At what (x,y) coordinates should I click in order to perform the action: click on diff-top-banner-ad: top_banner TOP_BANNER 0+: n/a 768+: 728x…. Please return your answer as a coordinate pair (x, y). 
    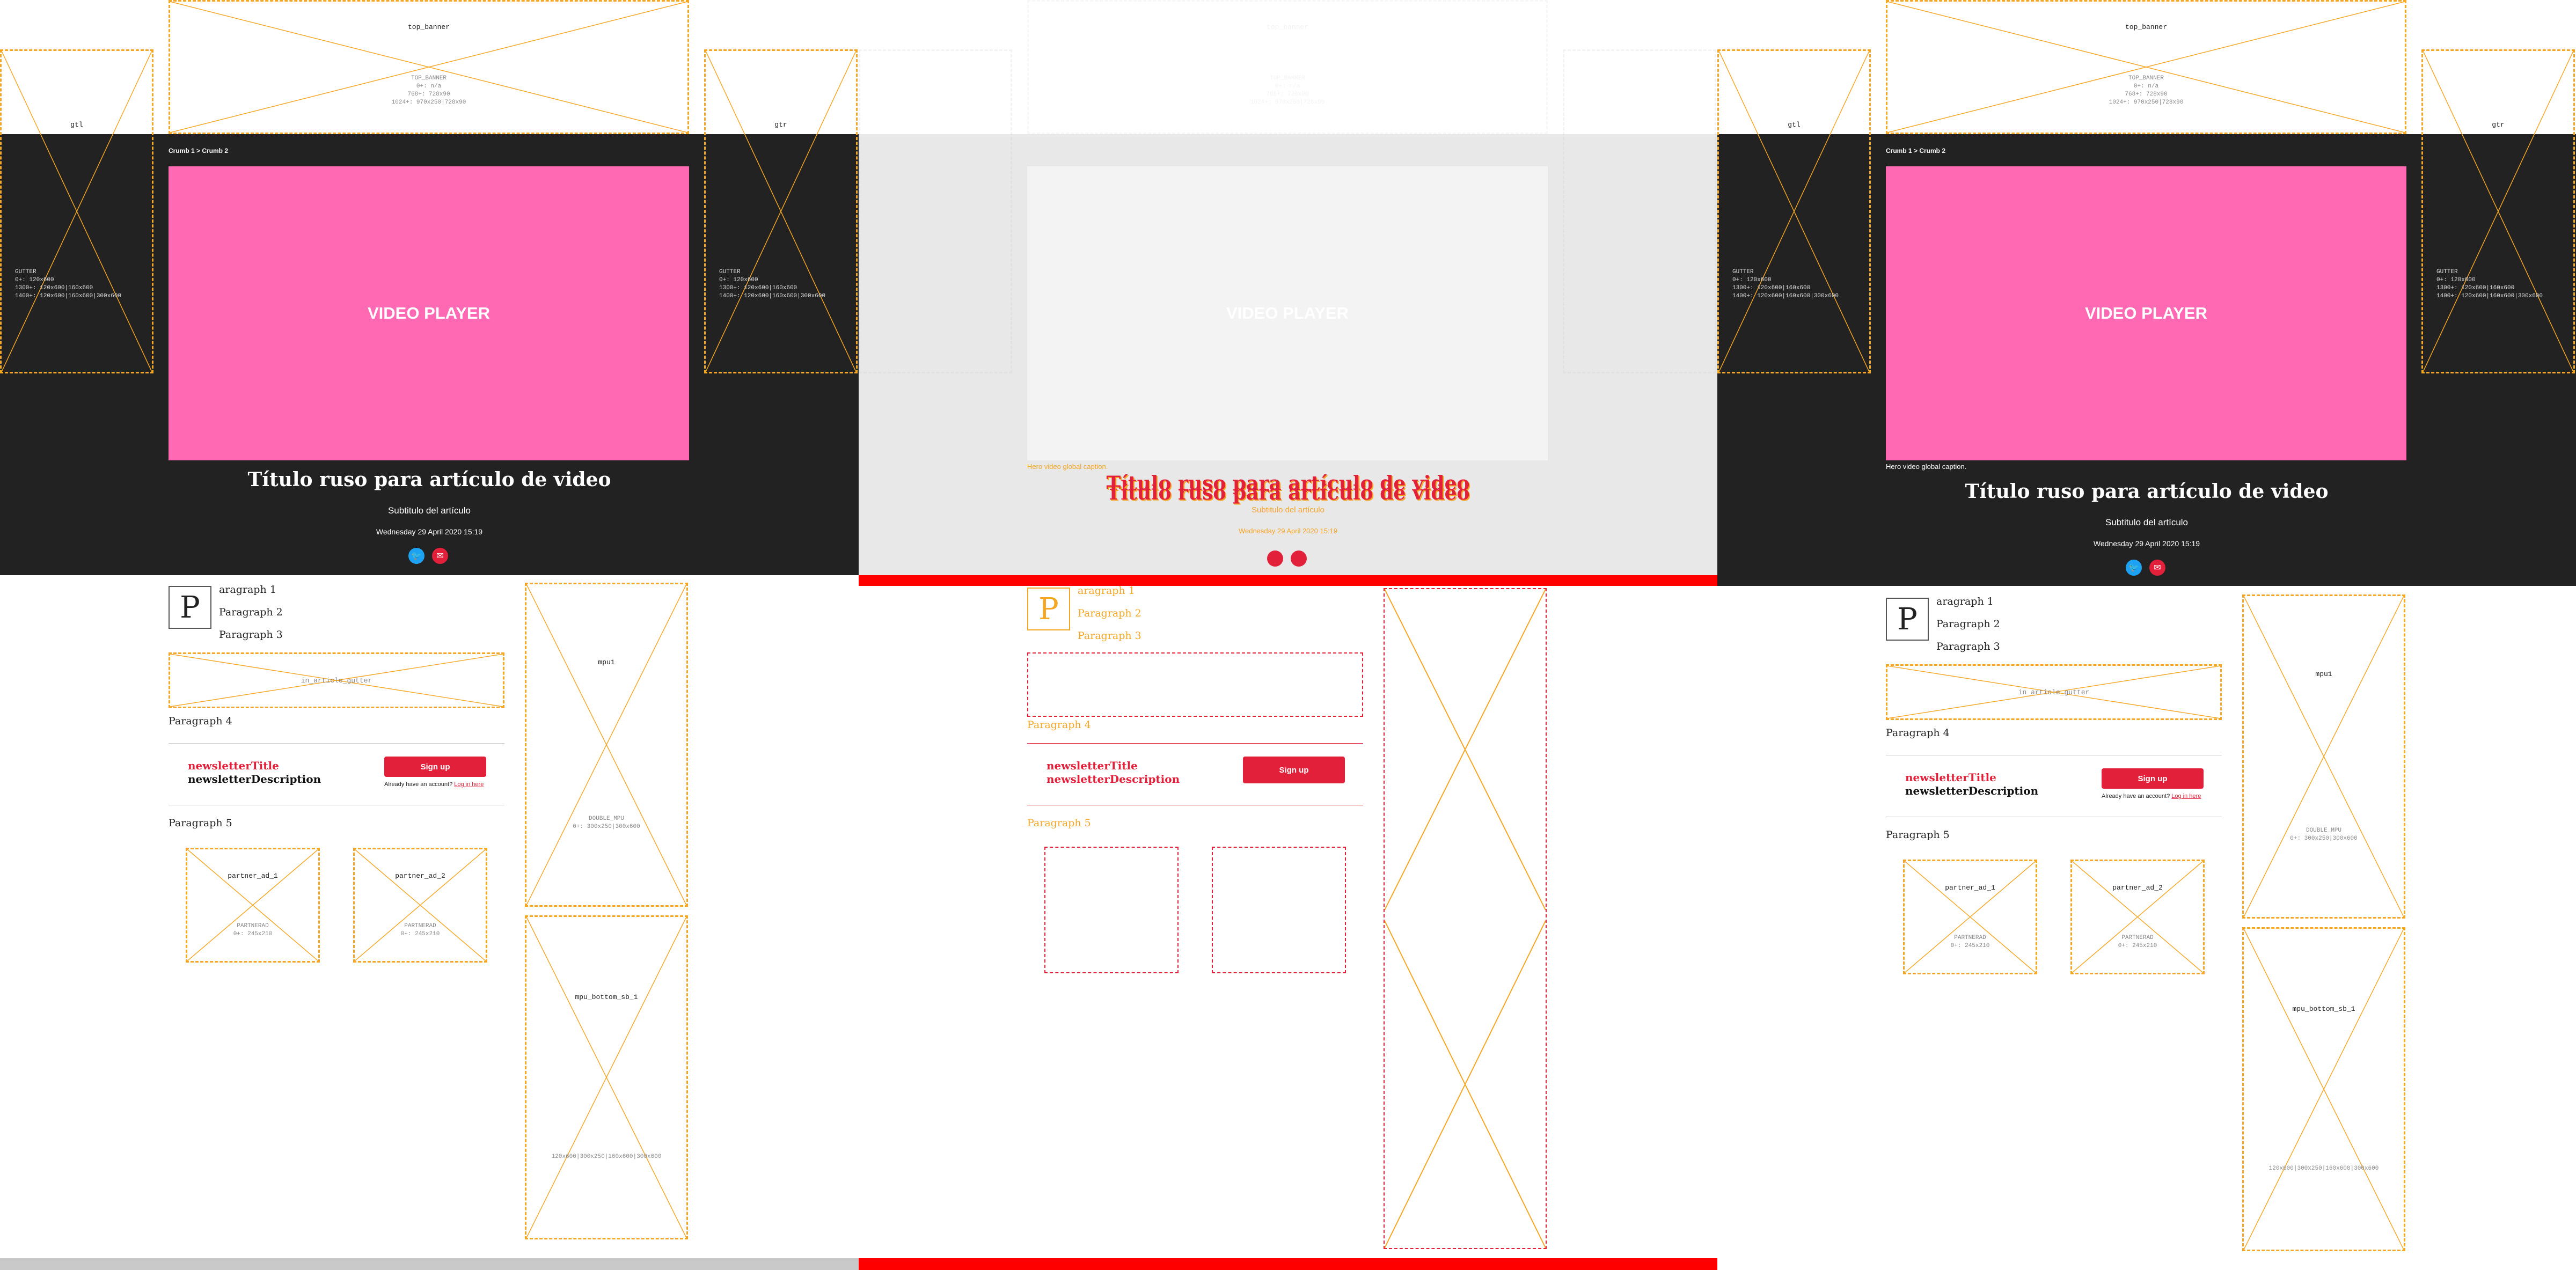
    Looking at the image, I should click on (1287, 67).